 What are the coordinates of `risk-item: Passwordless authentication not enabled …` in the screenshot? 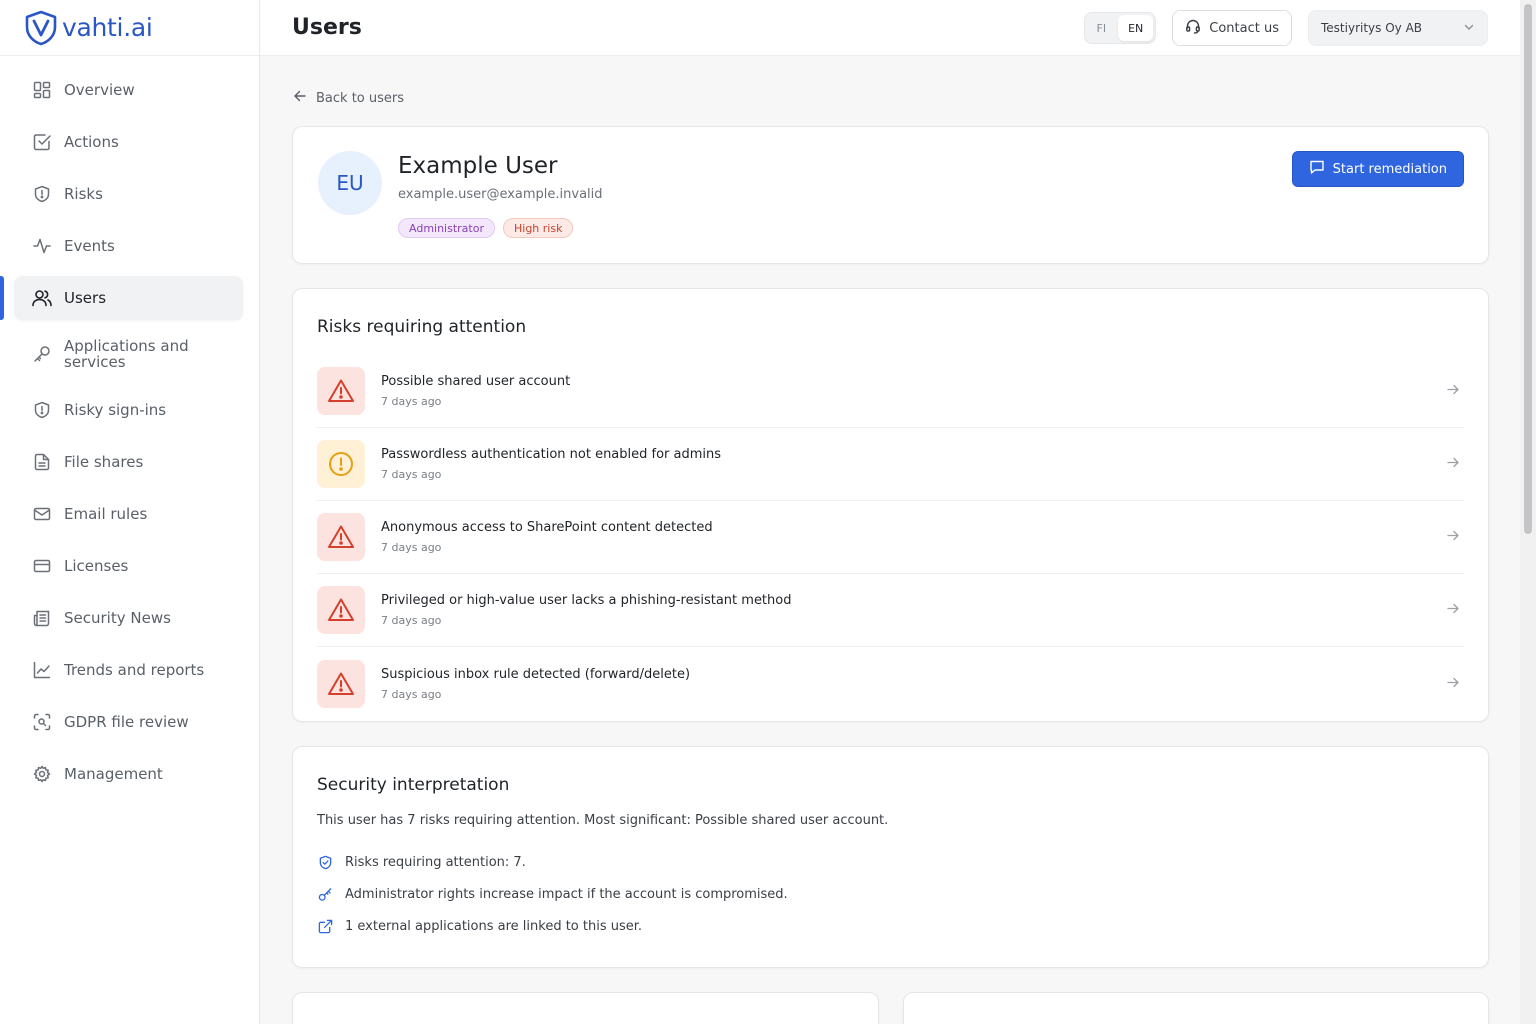 It's located at (890, 464).